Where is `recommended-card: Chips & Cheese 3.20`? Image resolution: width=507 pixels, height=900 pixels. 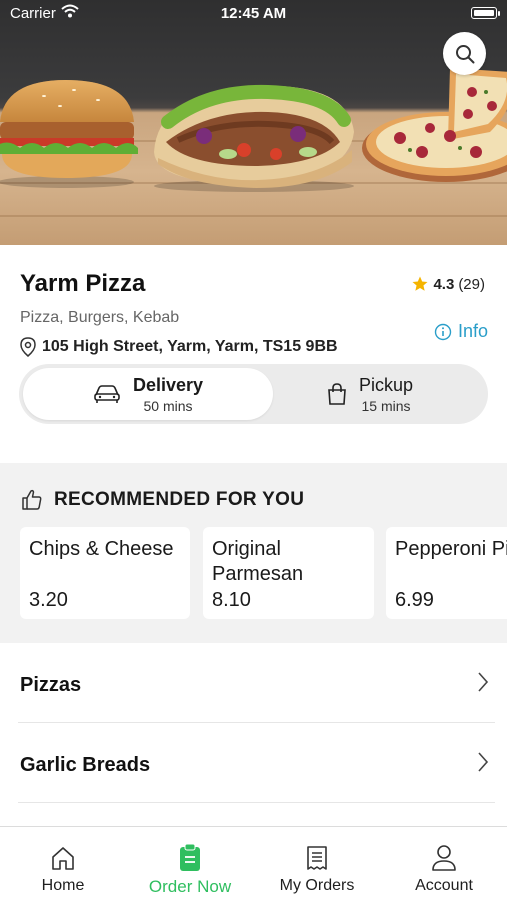
recommended-card: Chips & Cheese 3.20 is located at coordinates (105, 573).